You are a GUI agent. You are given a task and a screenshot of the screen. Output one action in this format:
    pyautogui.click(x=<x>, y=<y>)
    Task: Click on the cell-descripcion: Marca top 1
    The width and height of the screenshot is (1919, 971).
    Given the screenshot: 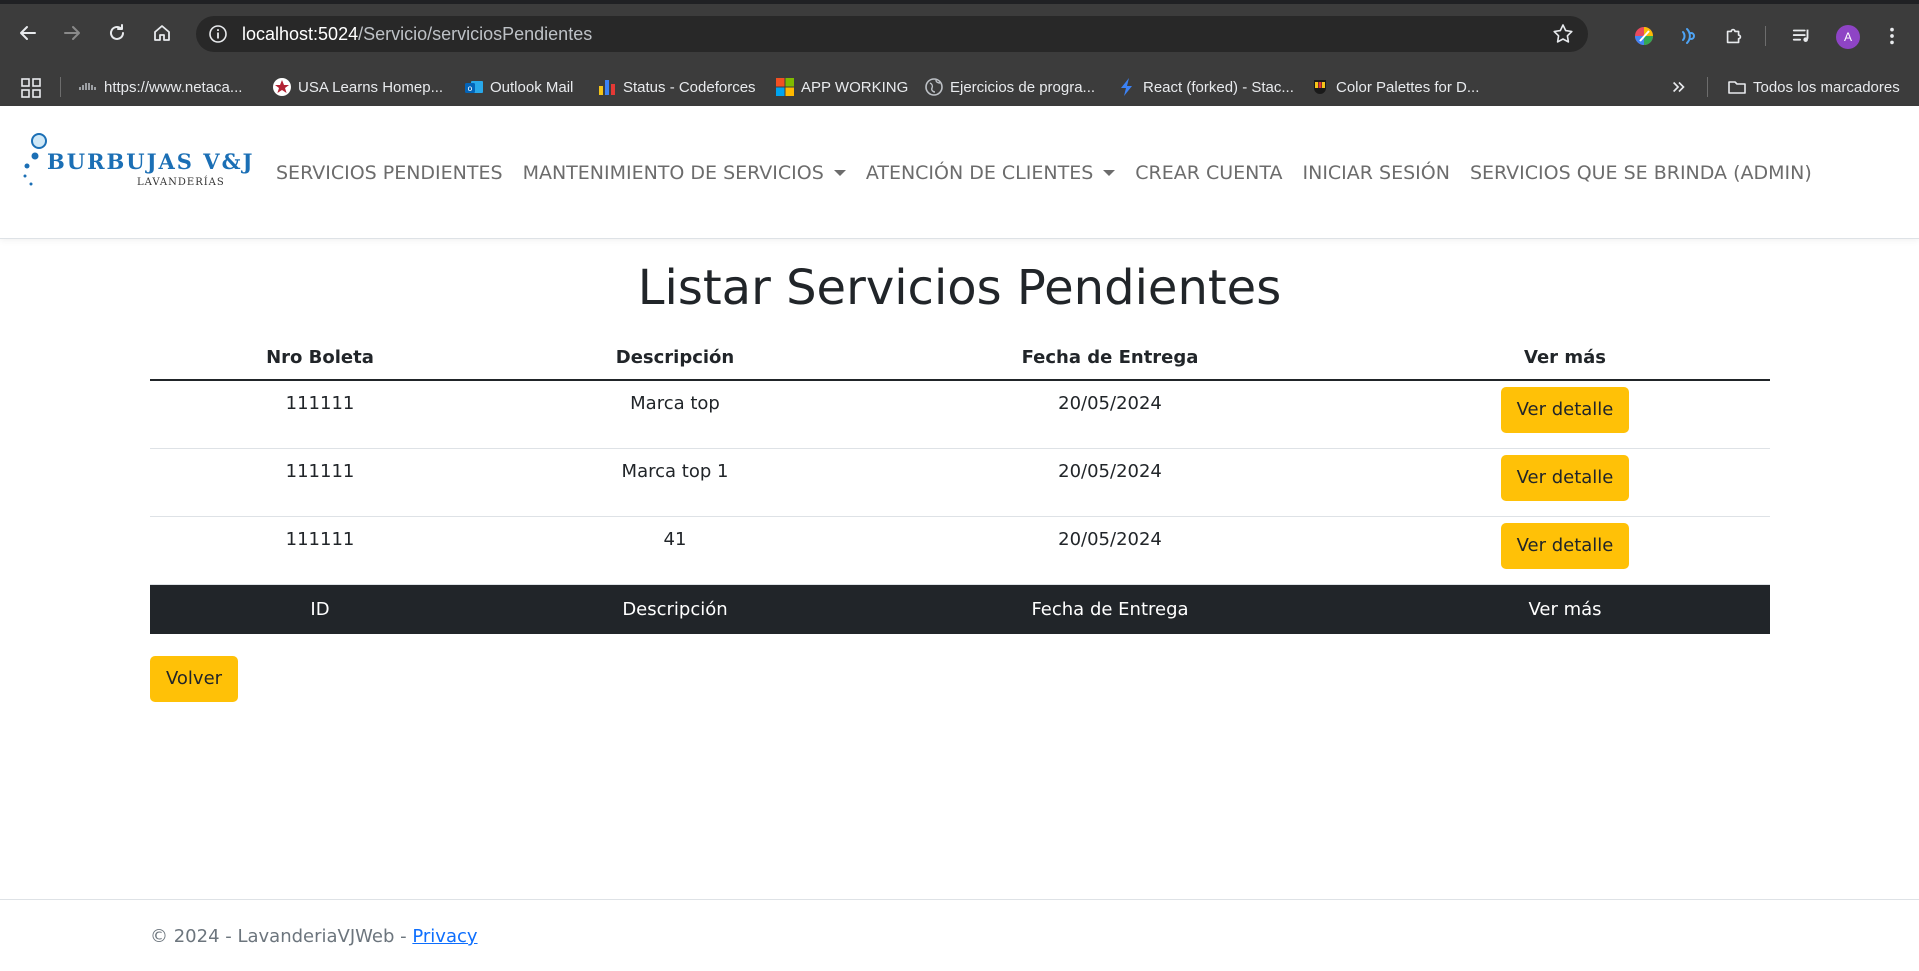 What is the action you would take?
    pyautogui.click(x=675, y=482)
    